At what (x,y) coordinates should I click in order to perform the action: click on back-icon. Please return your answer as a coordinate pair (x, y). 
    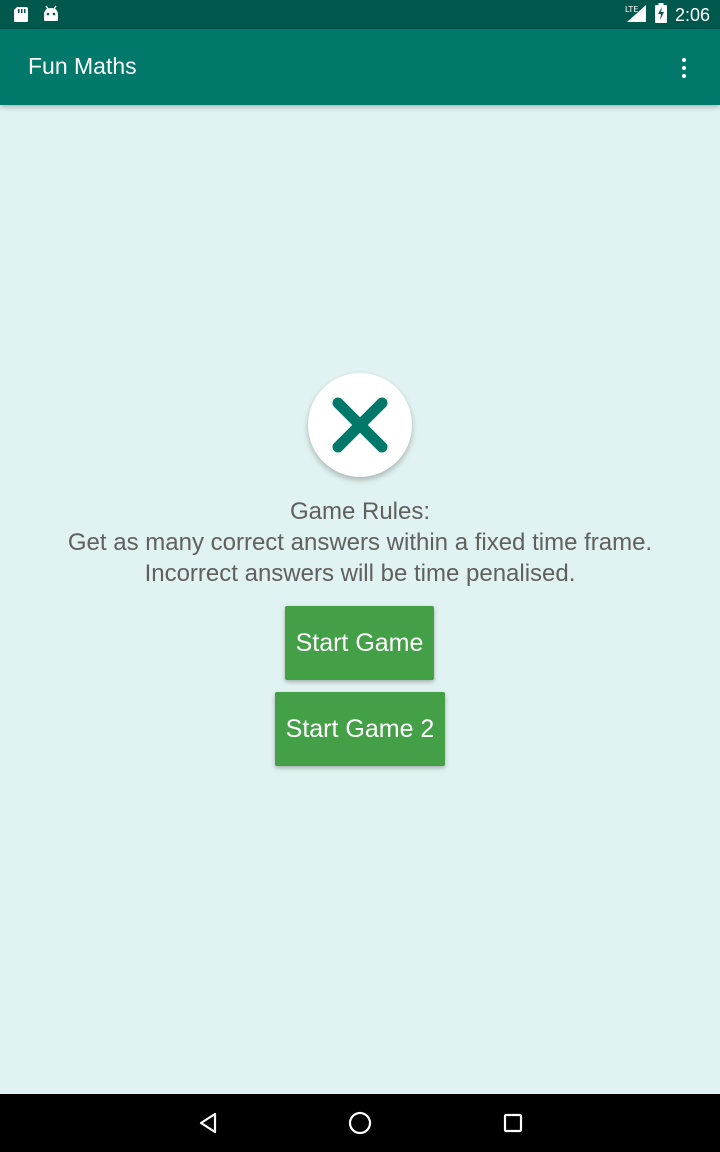
    Looking at the image, I should click on (208, 1123).